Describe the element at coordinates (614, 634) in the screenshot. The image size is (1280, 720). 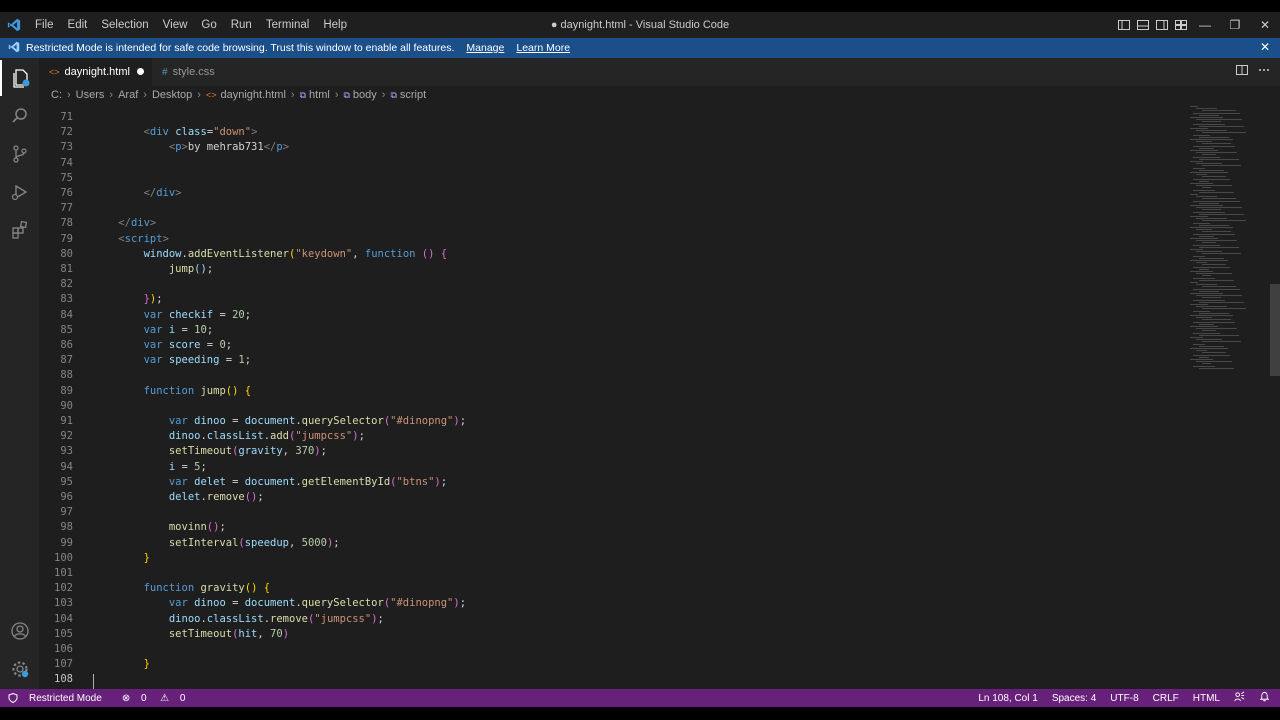
I see `code-line: 105 setTimeout(hit, 70)` at that location.